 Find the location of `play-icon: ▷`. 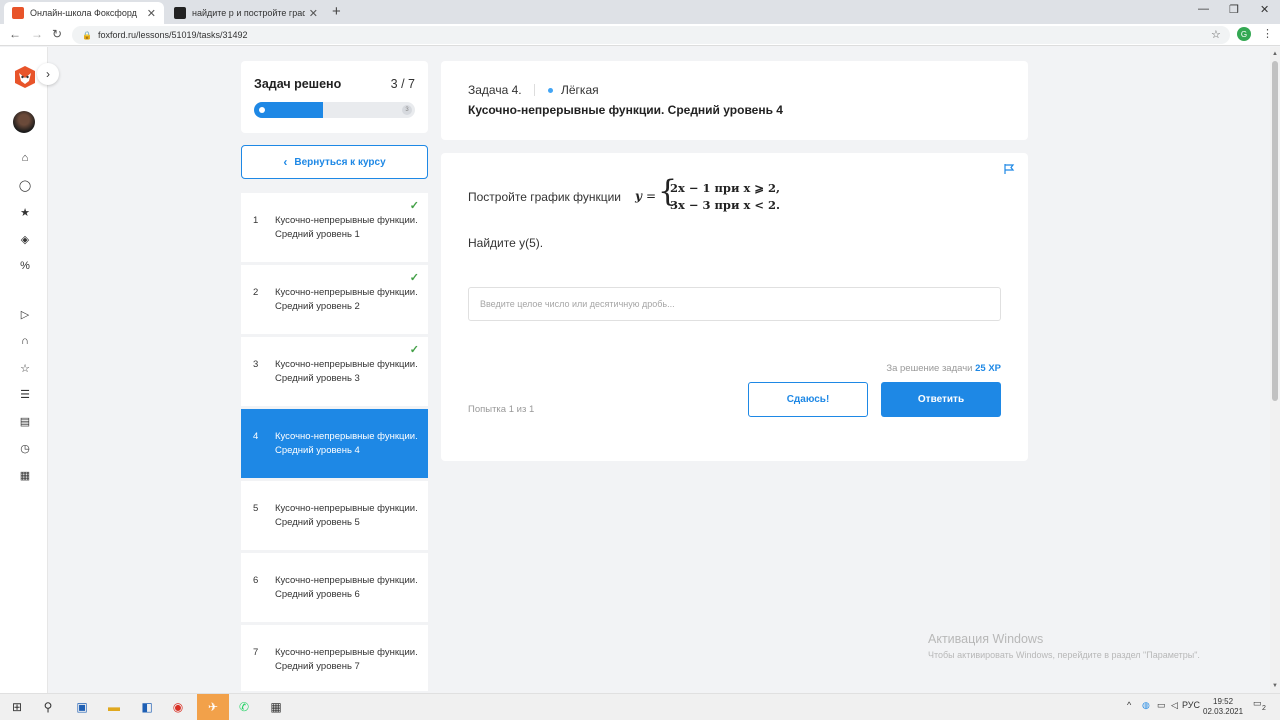

play-icon: ▷ is located at coordinates (25, 314).